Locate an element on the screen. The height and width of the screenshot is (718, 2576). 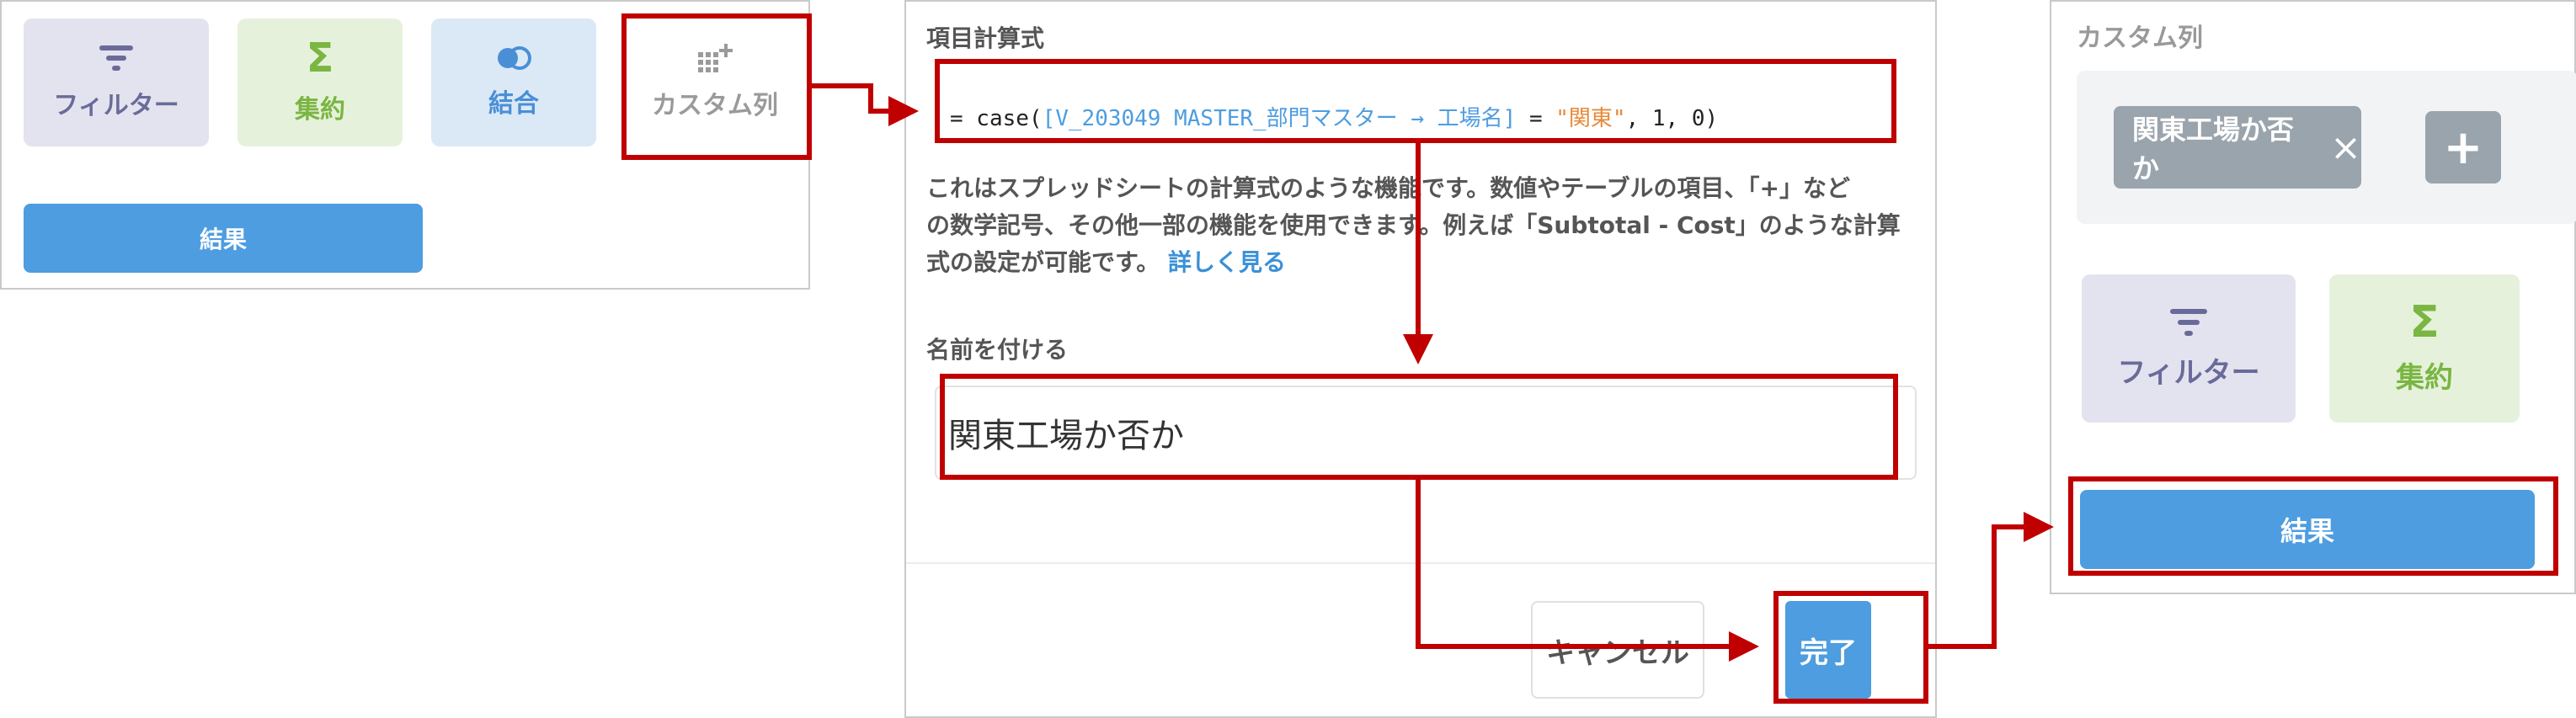
arrow-to-formula is located at coordinates (865, 104).